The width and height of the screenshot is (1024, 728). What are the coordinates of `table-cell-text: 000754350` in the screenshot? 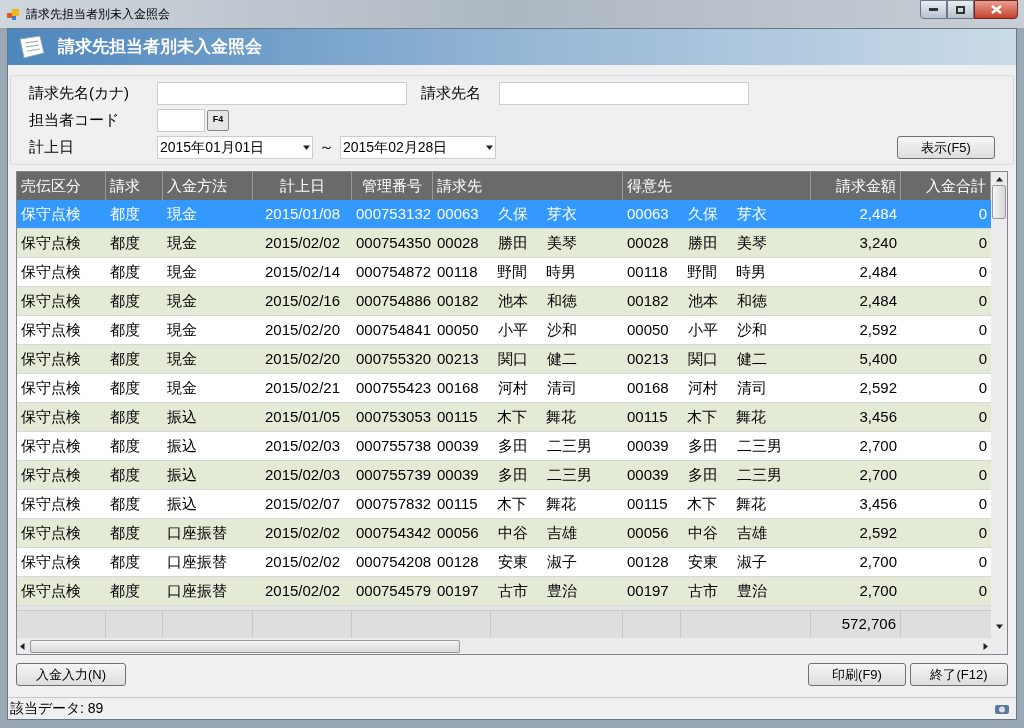 It's located at (394, 242).